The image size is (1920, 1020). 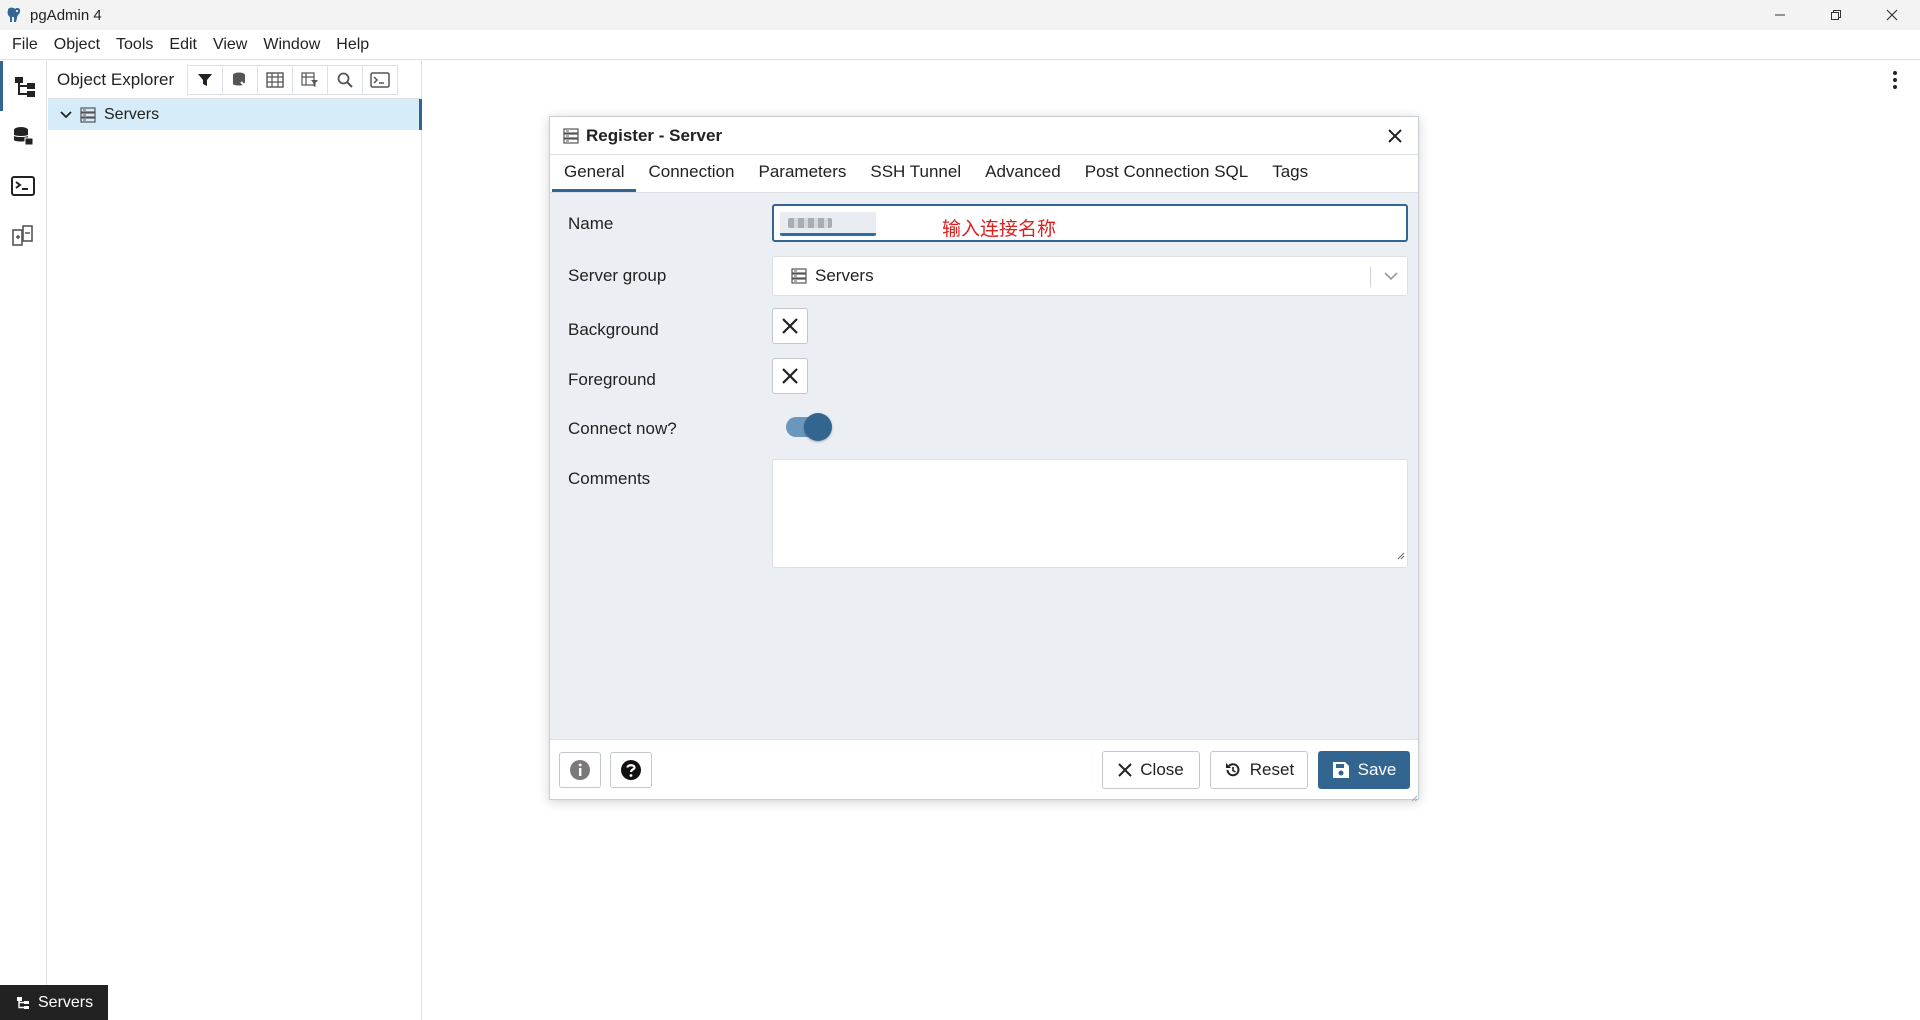 What do you see at coordinates (1090, 223) in the screenshot?
I see `name-field: 输入连接名称` at bounding box center [1090, 223].